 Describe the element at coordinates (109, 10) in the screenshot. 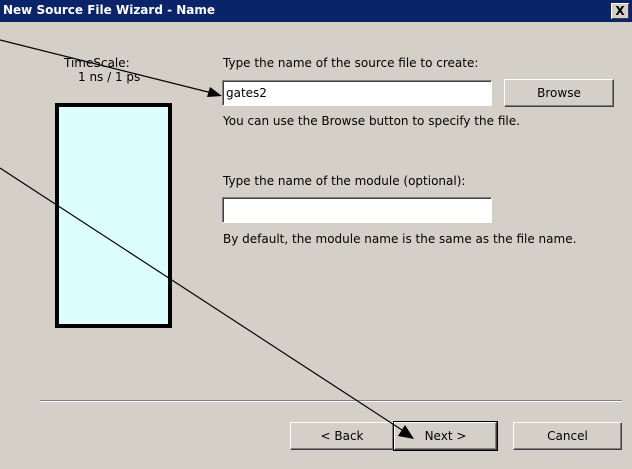

I see `window-title: New Source File Wizard - Name` at that location.